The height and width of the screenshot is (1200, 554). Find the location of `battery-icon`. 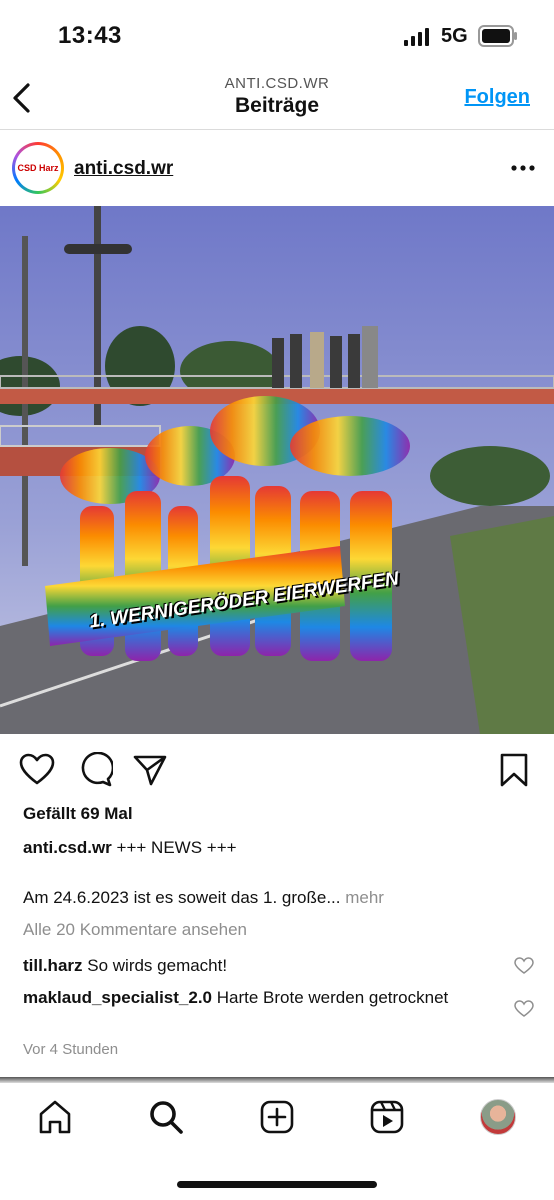

battery-icon is located at coordinates (497, 36).